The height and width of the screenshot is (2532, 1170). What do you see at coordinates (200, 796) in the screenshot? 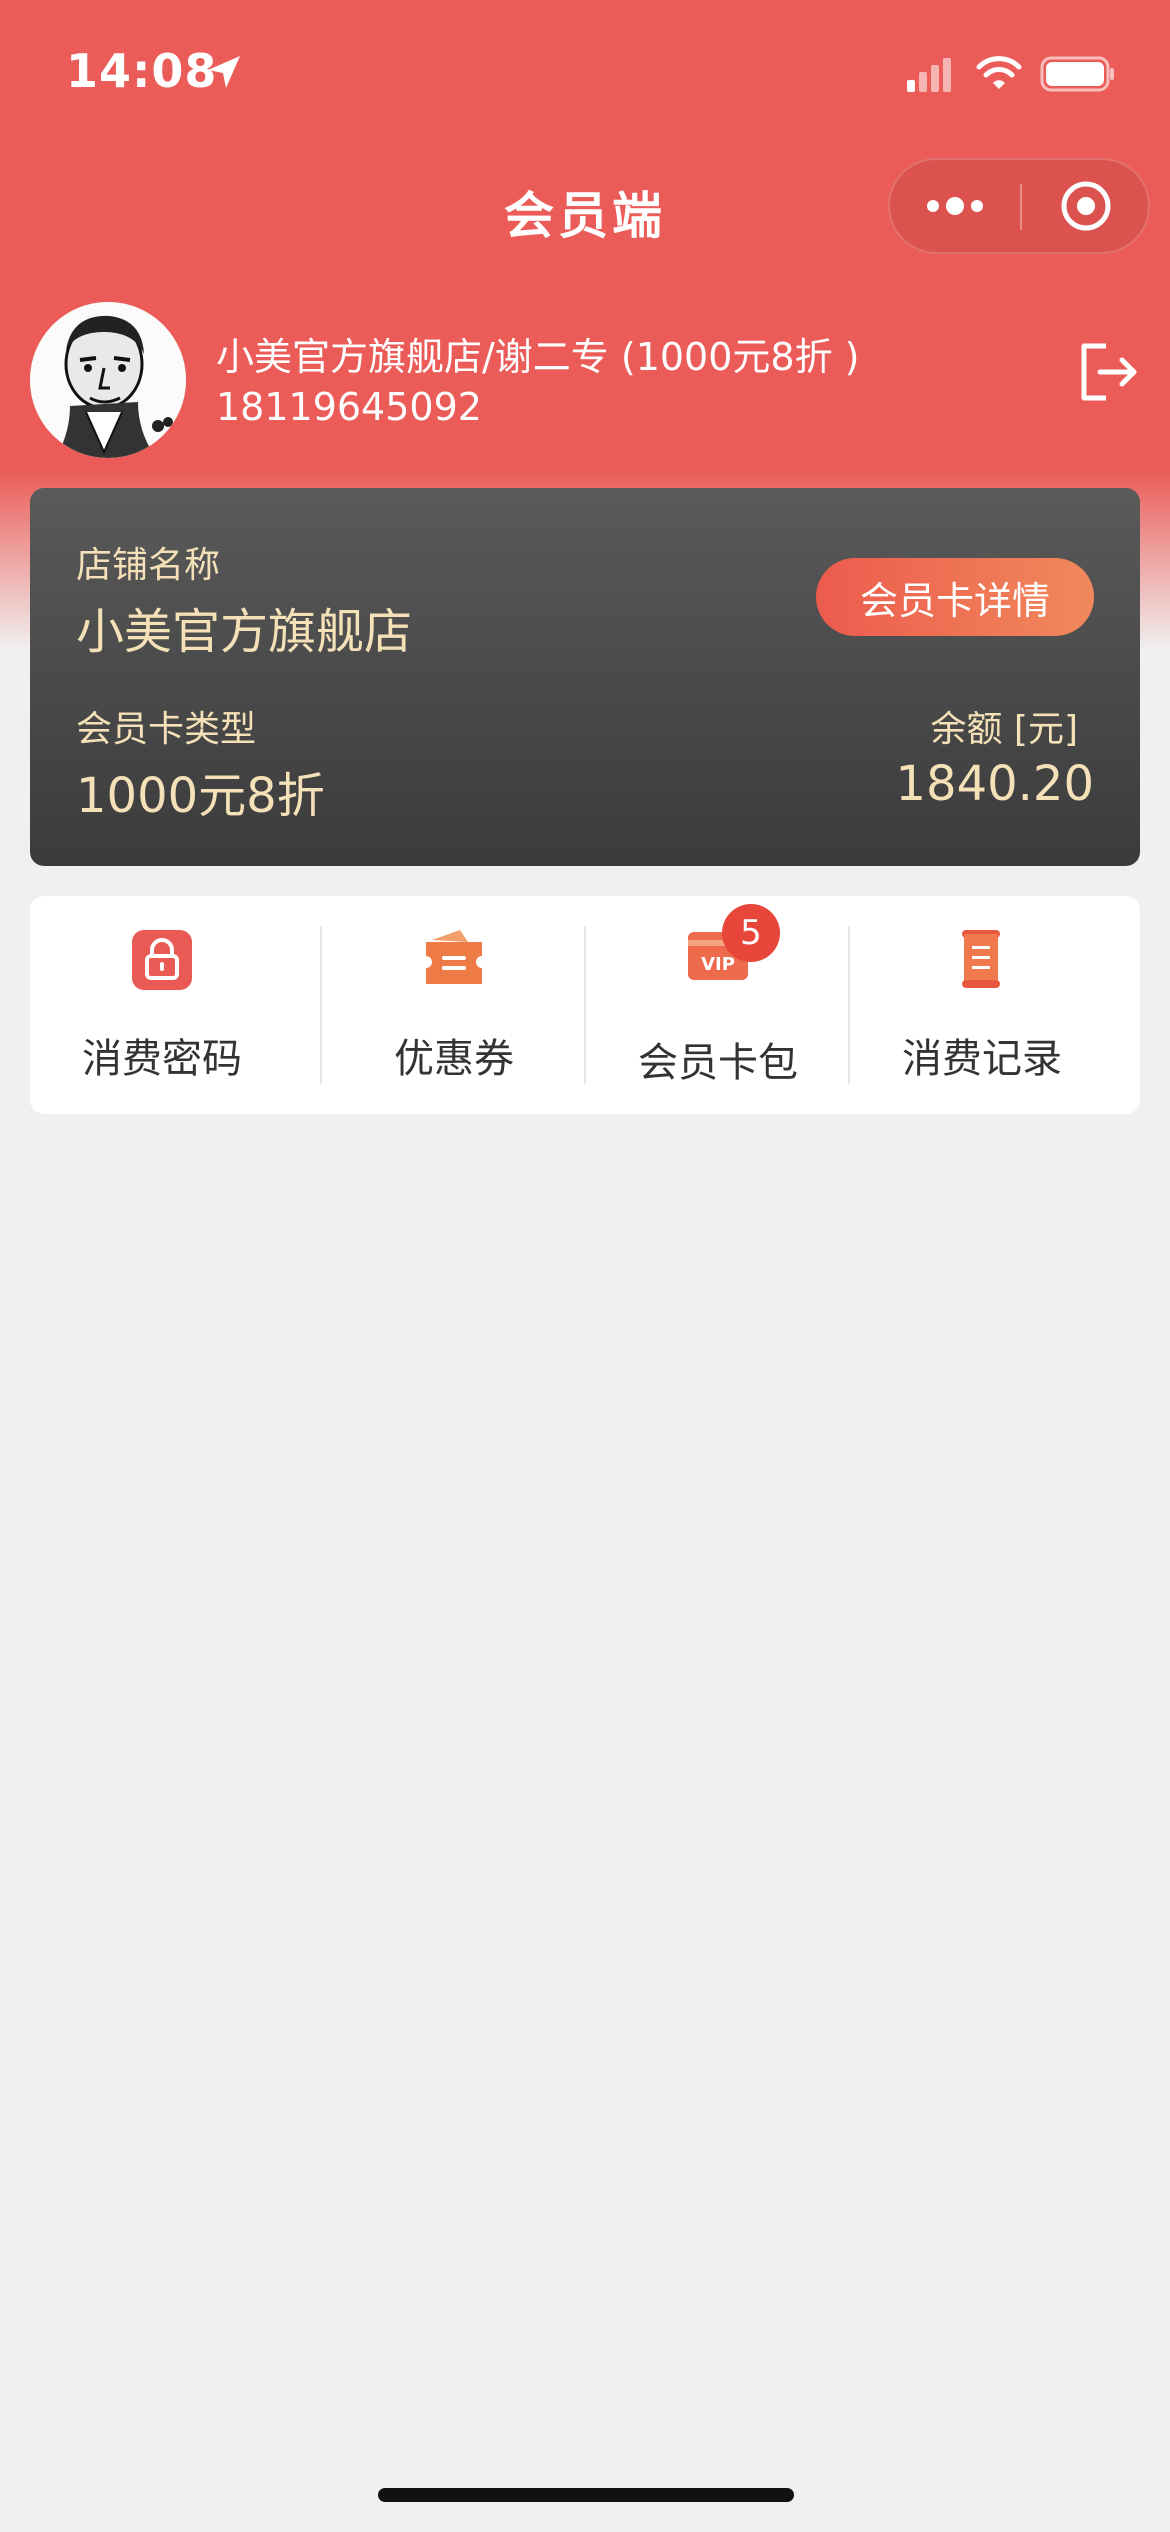
I see `card-type-value: 1000元8折` at bounding box center [200, 796].